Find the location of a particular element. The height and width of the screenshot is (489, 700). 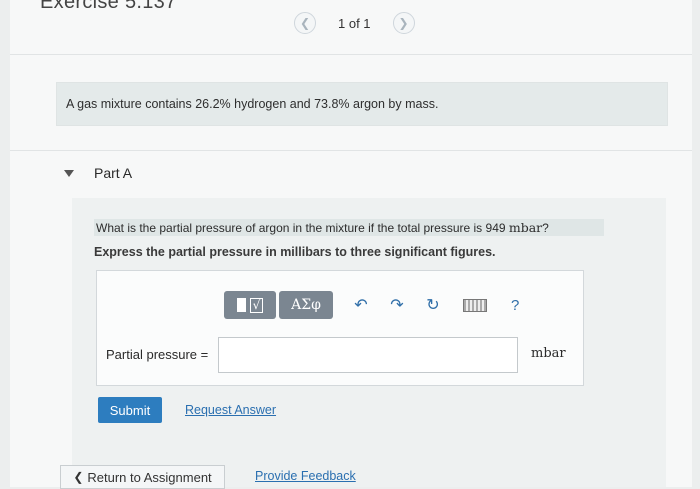

undo-icon: ↶ is located at coordinates (361, 305).